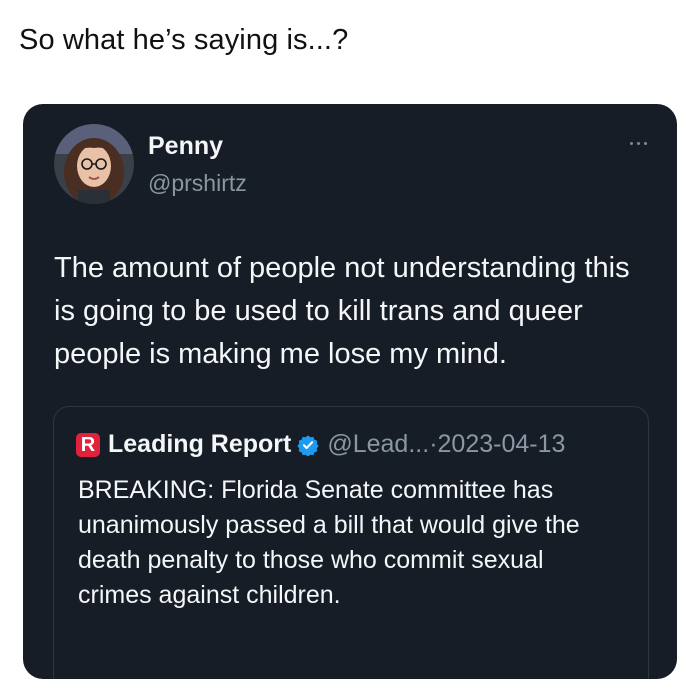 The image size is (700, 679). I want to click on quote-header: R Leading Report @Lead... · 2023-04-13, so click(320, 444).